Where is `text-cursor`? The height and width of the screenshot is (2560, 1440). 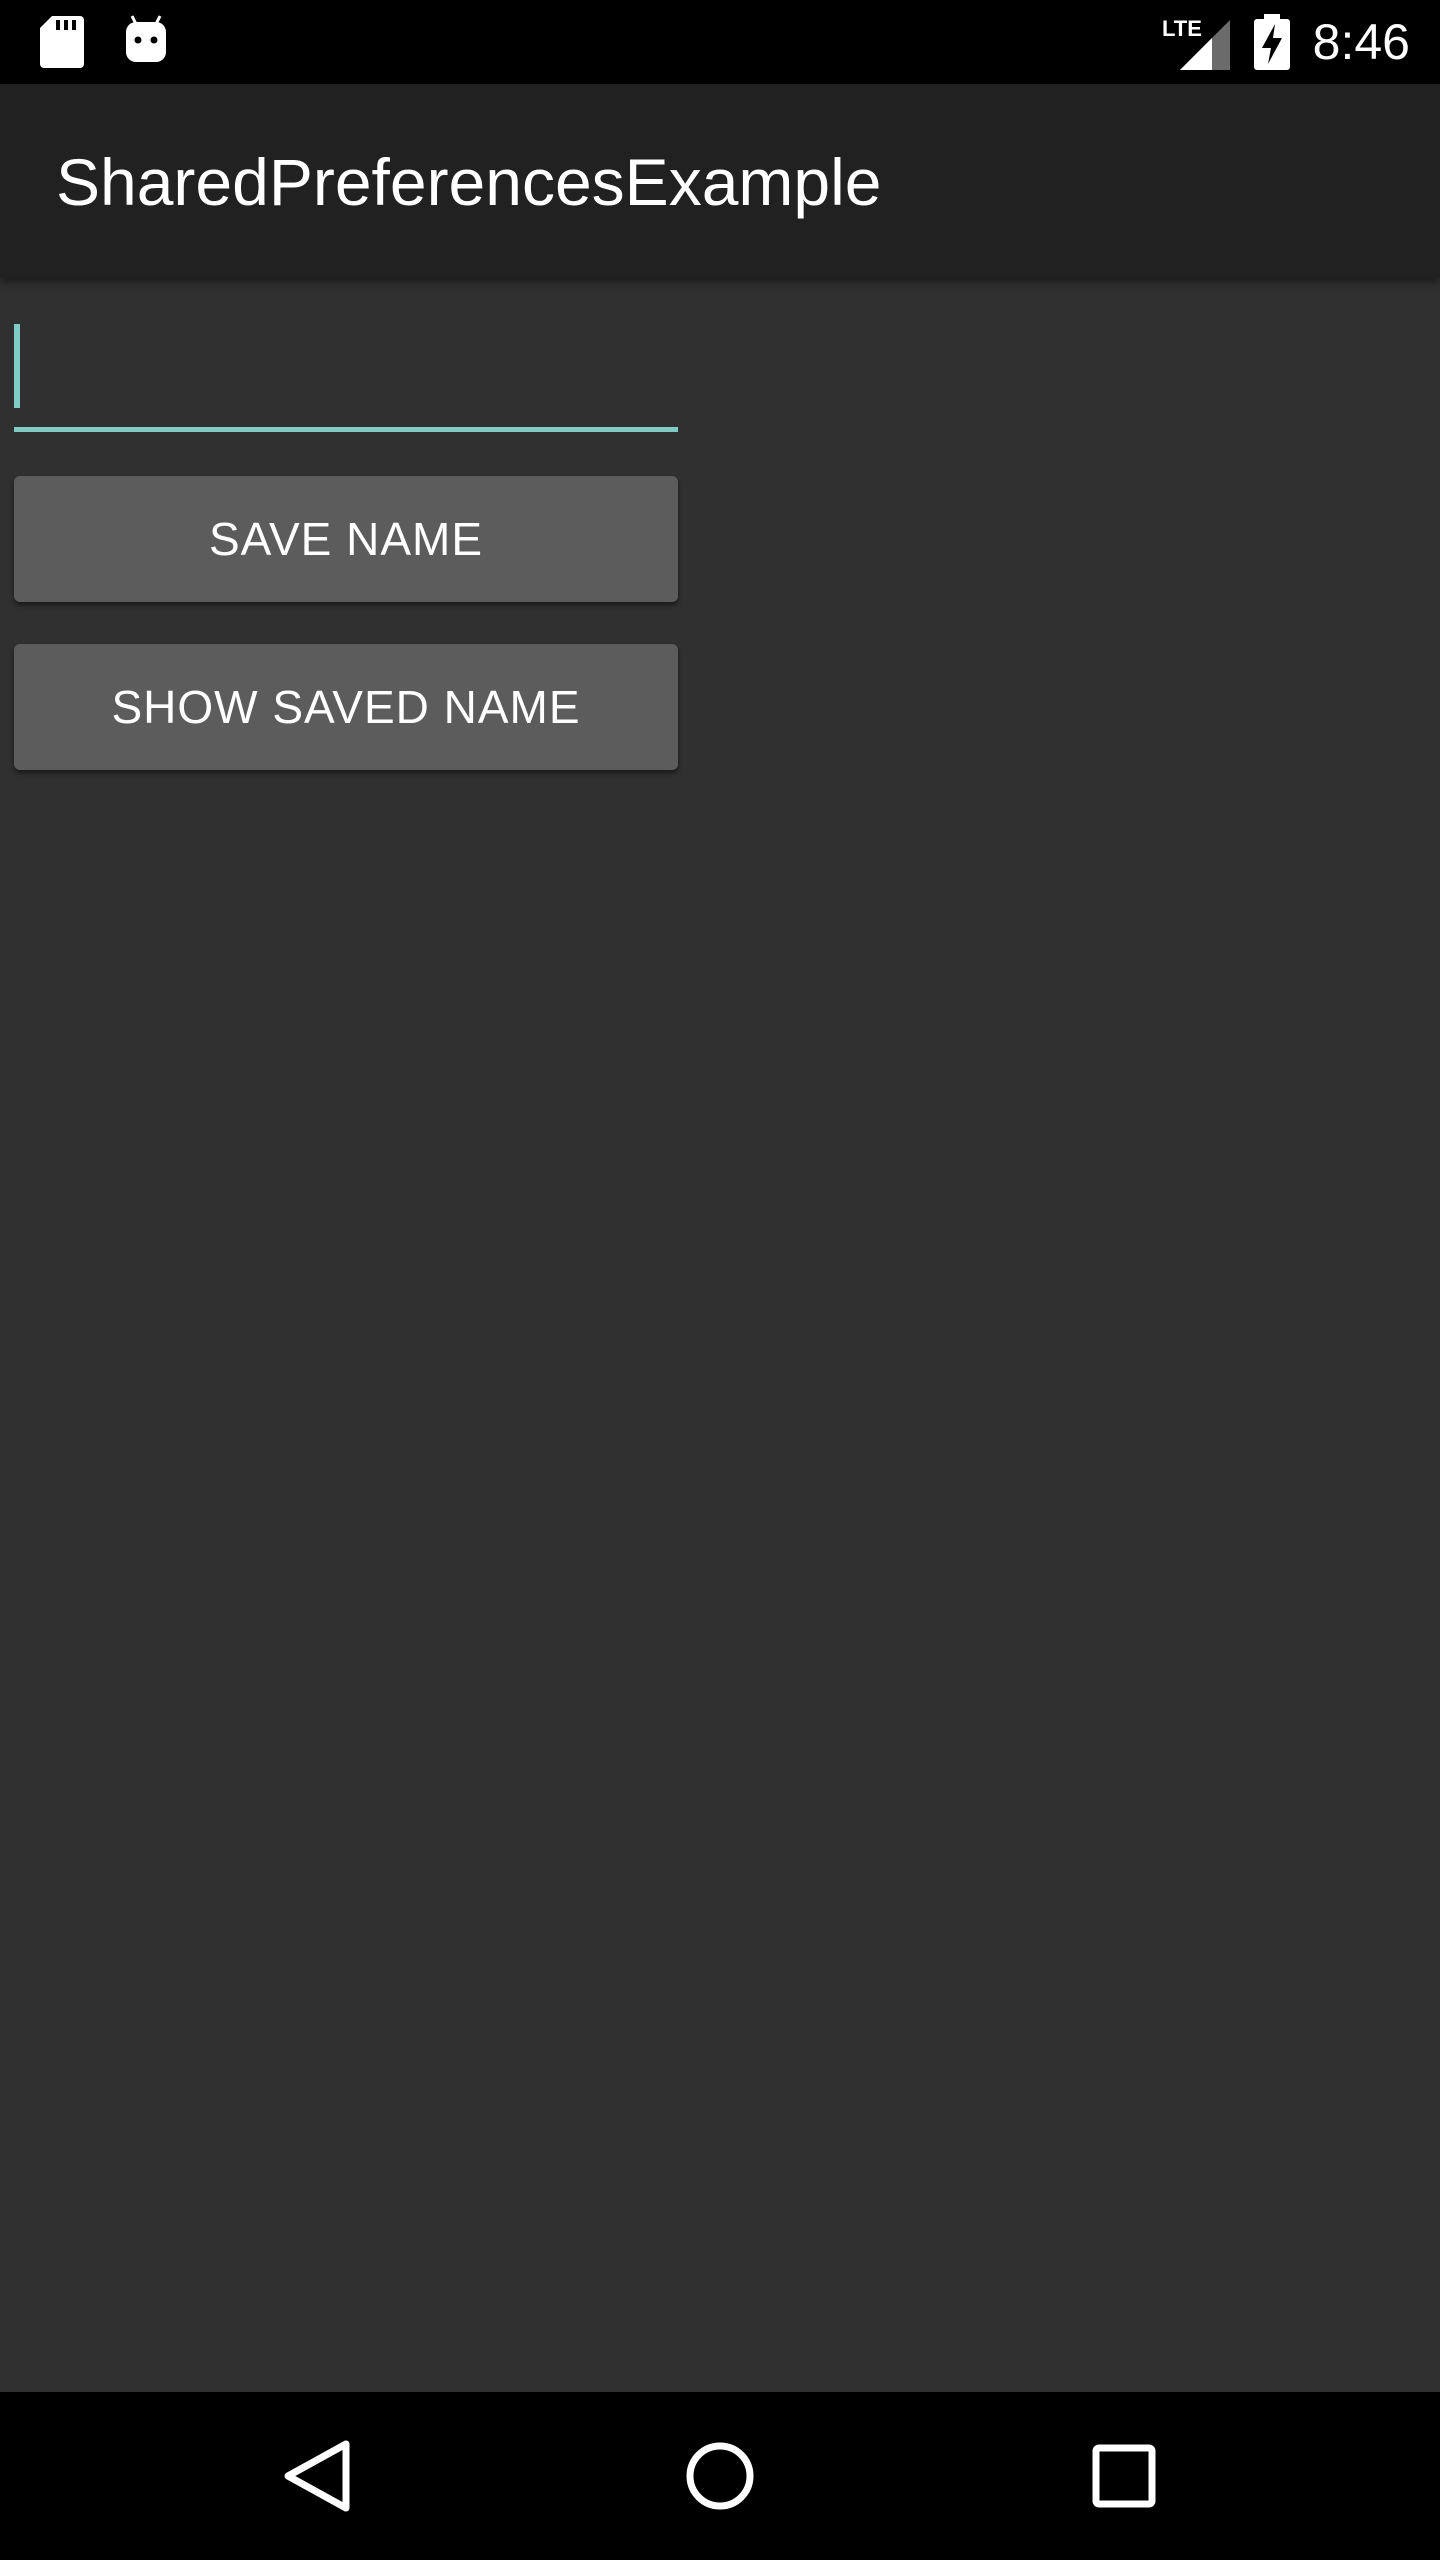
text-cursor is located at coordinates (17, 366).